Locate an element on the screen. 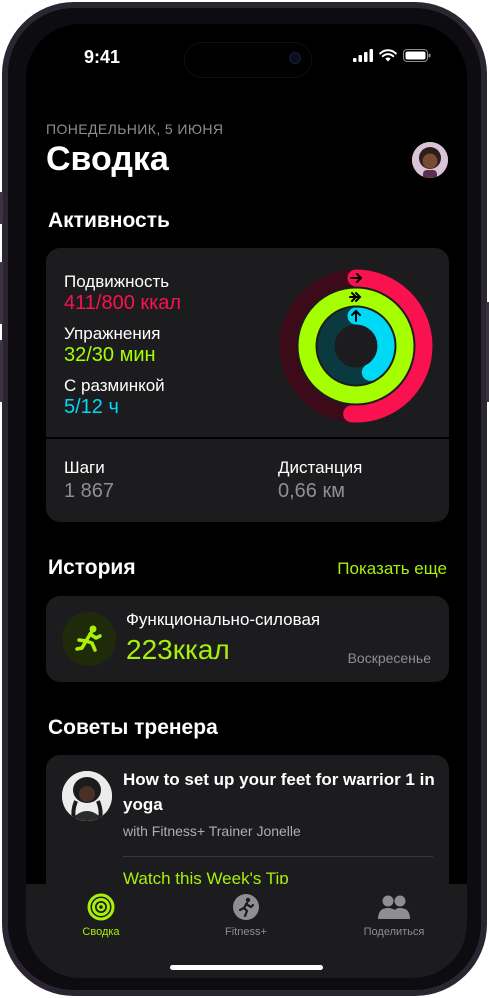 Image resolution: width=489 pixels, height=998 pixels. history-section-title: История is located at coordinates (92, 567).